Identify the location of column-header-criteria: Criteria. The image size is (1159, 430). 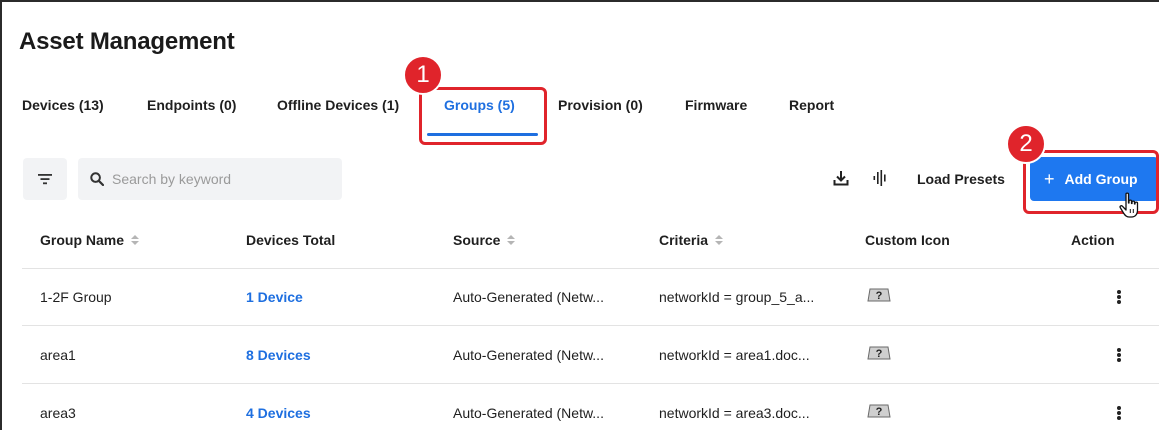
(691, 240).